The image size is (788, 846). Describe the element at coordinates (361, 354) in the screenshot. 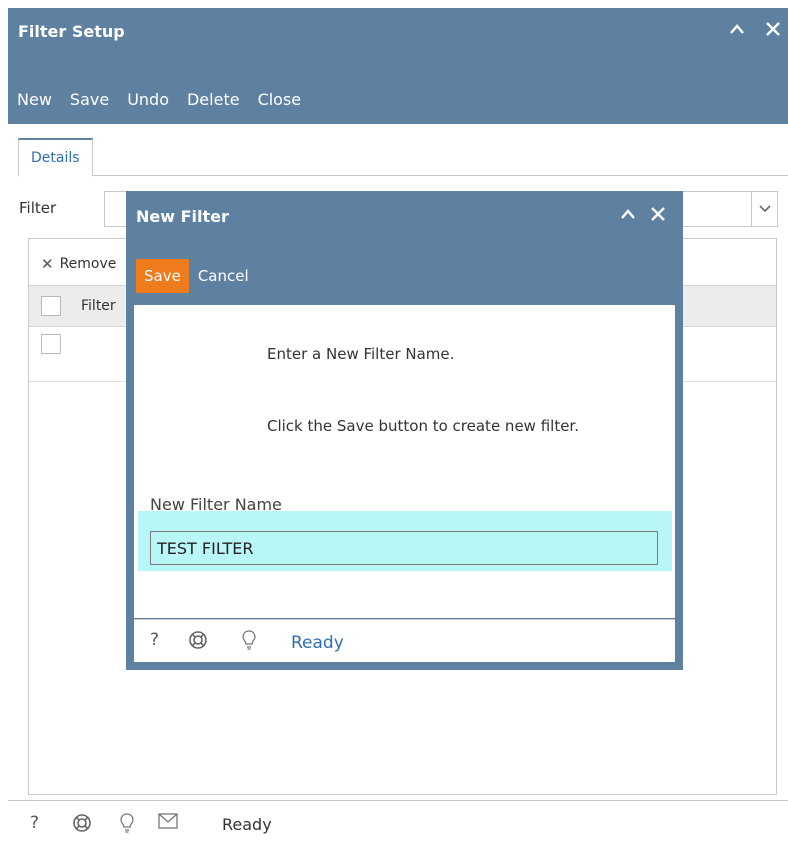

I see `instruction-text: Enter a New Filter Name.` at that location.